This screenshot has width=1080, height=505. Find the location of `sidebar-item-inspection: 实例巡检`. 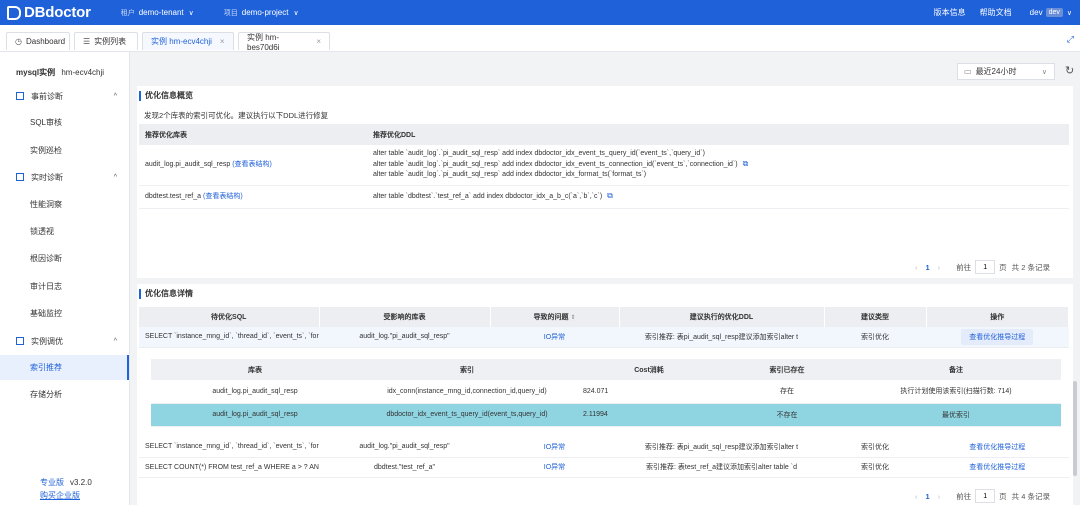

sidebar-item-inspection: 实例巡检 is located at coordinates (64, 150).